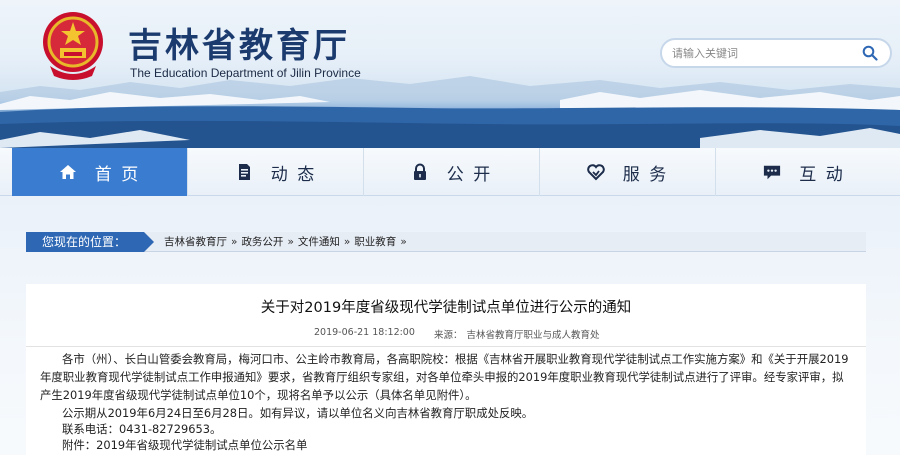 This screenshot has height=455, width=900. I want to click on search-input, so click(766, 53).